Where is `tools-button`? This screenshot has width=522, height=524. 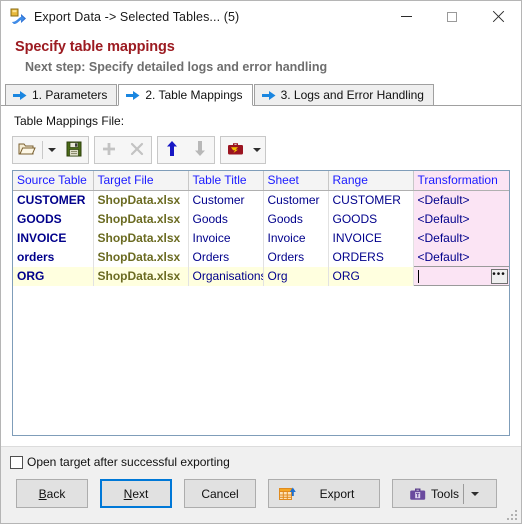 tools-button is located at coordinates (235, 150).